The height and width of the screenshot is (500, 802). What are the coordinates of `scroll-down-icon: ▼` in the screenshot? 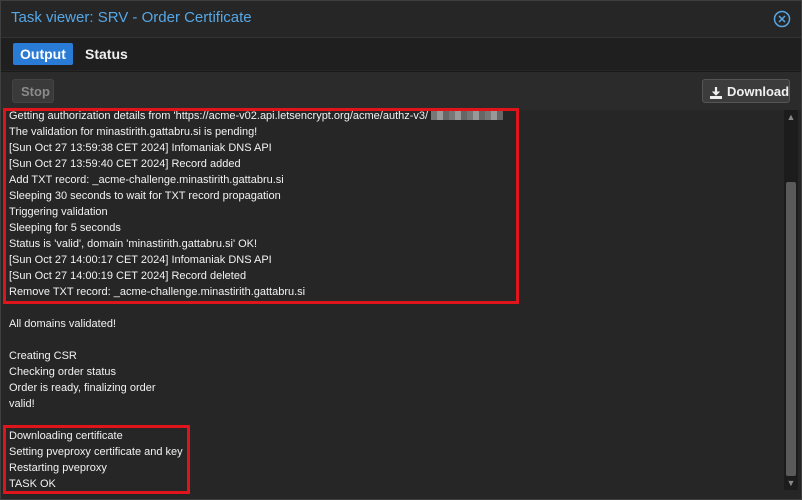 It's located at (791, 483).